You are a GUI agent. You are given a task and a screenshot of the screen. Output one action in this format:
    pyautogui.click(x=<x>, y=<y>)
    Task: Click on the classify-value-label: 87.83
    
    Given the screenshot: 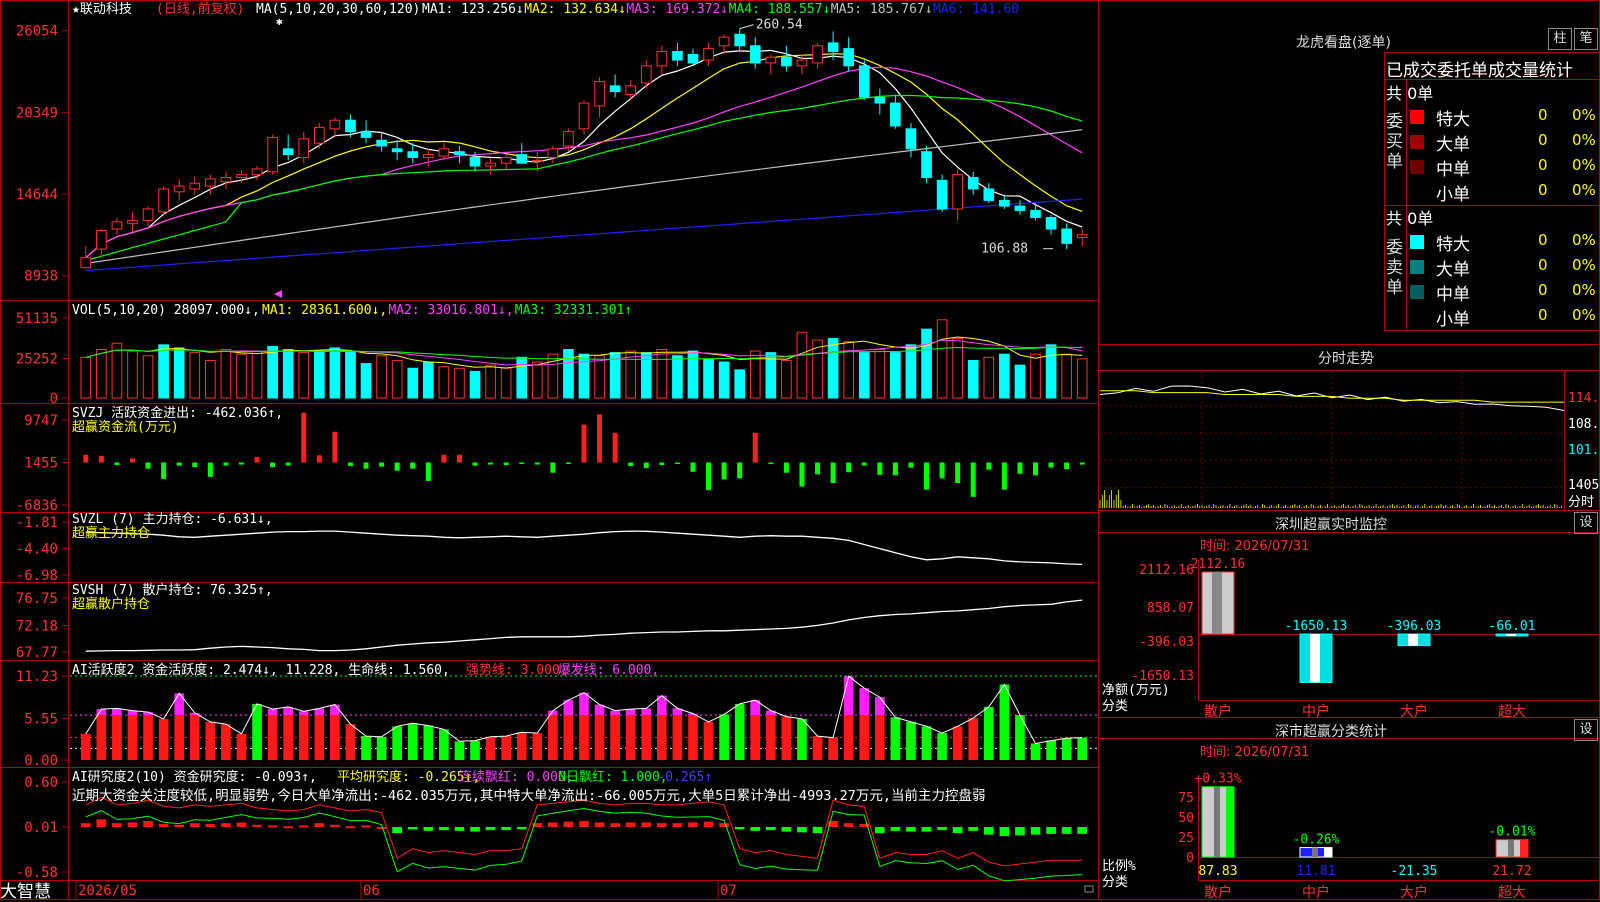 What is the action you would take?
    pyautogui.click(x=1217, y=871)
    